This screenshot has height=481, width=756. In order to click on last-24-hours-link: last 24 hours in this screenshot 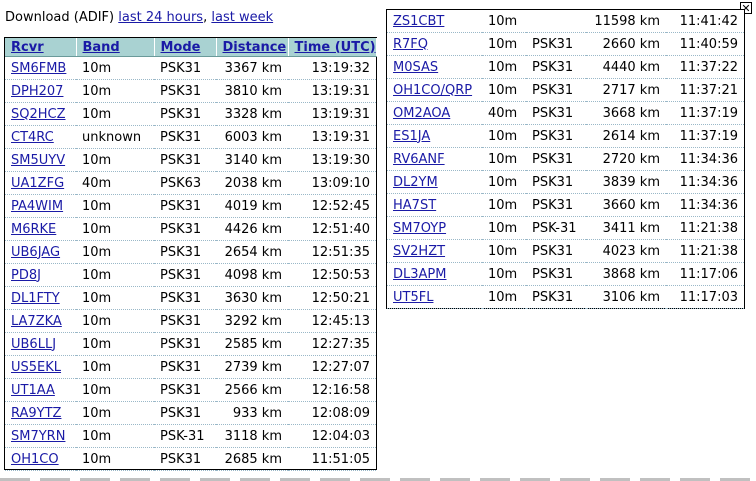, I will do `click(160, 17)`.